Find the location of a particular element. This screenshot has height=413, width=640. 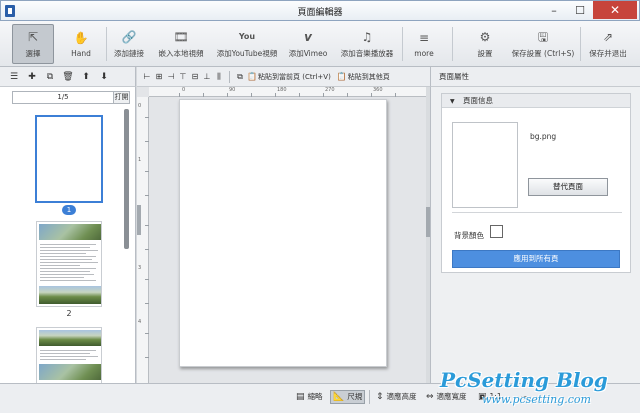

link-icon: 🔗 is located at coordinates (129, 37).